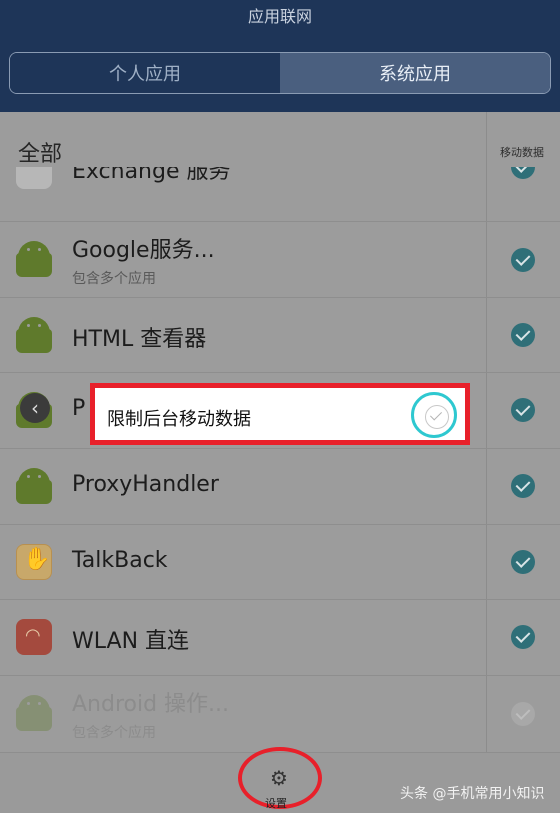  I want to click on restrict-background-data-label: 限制后台移动数据, so click(179, 419).